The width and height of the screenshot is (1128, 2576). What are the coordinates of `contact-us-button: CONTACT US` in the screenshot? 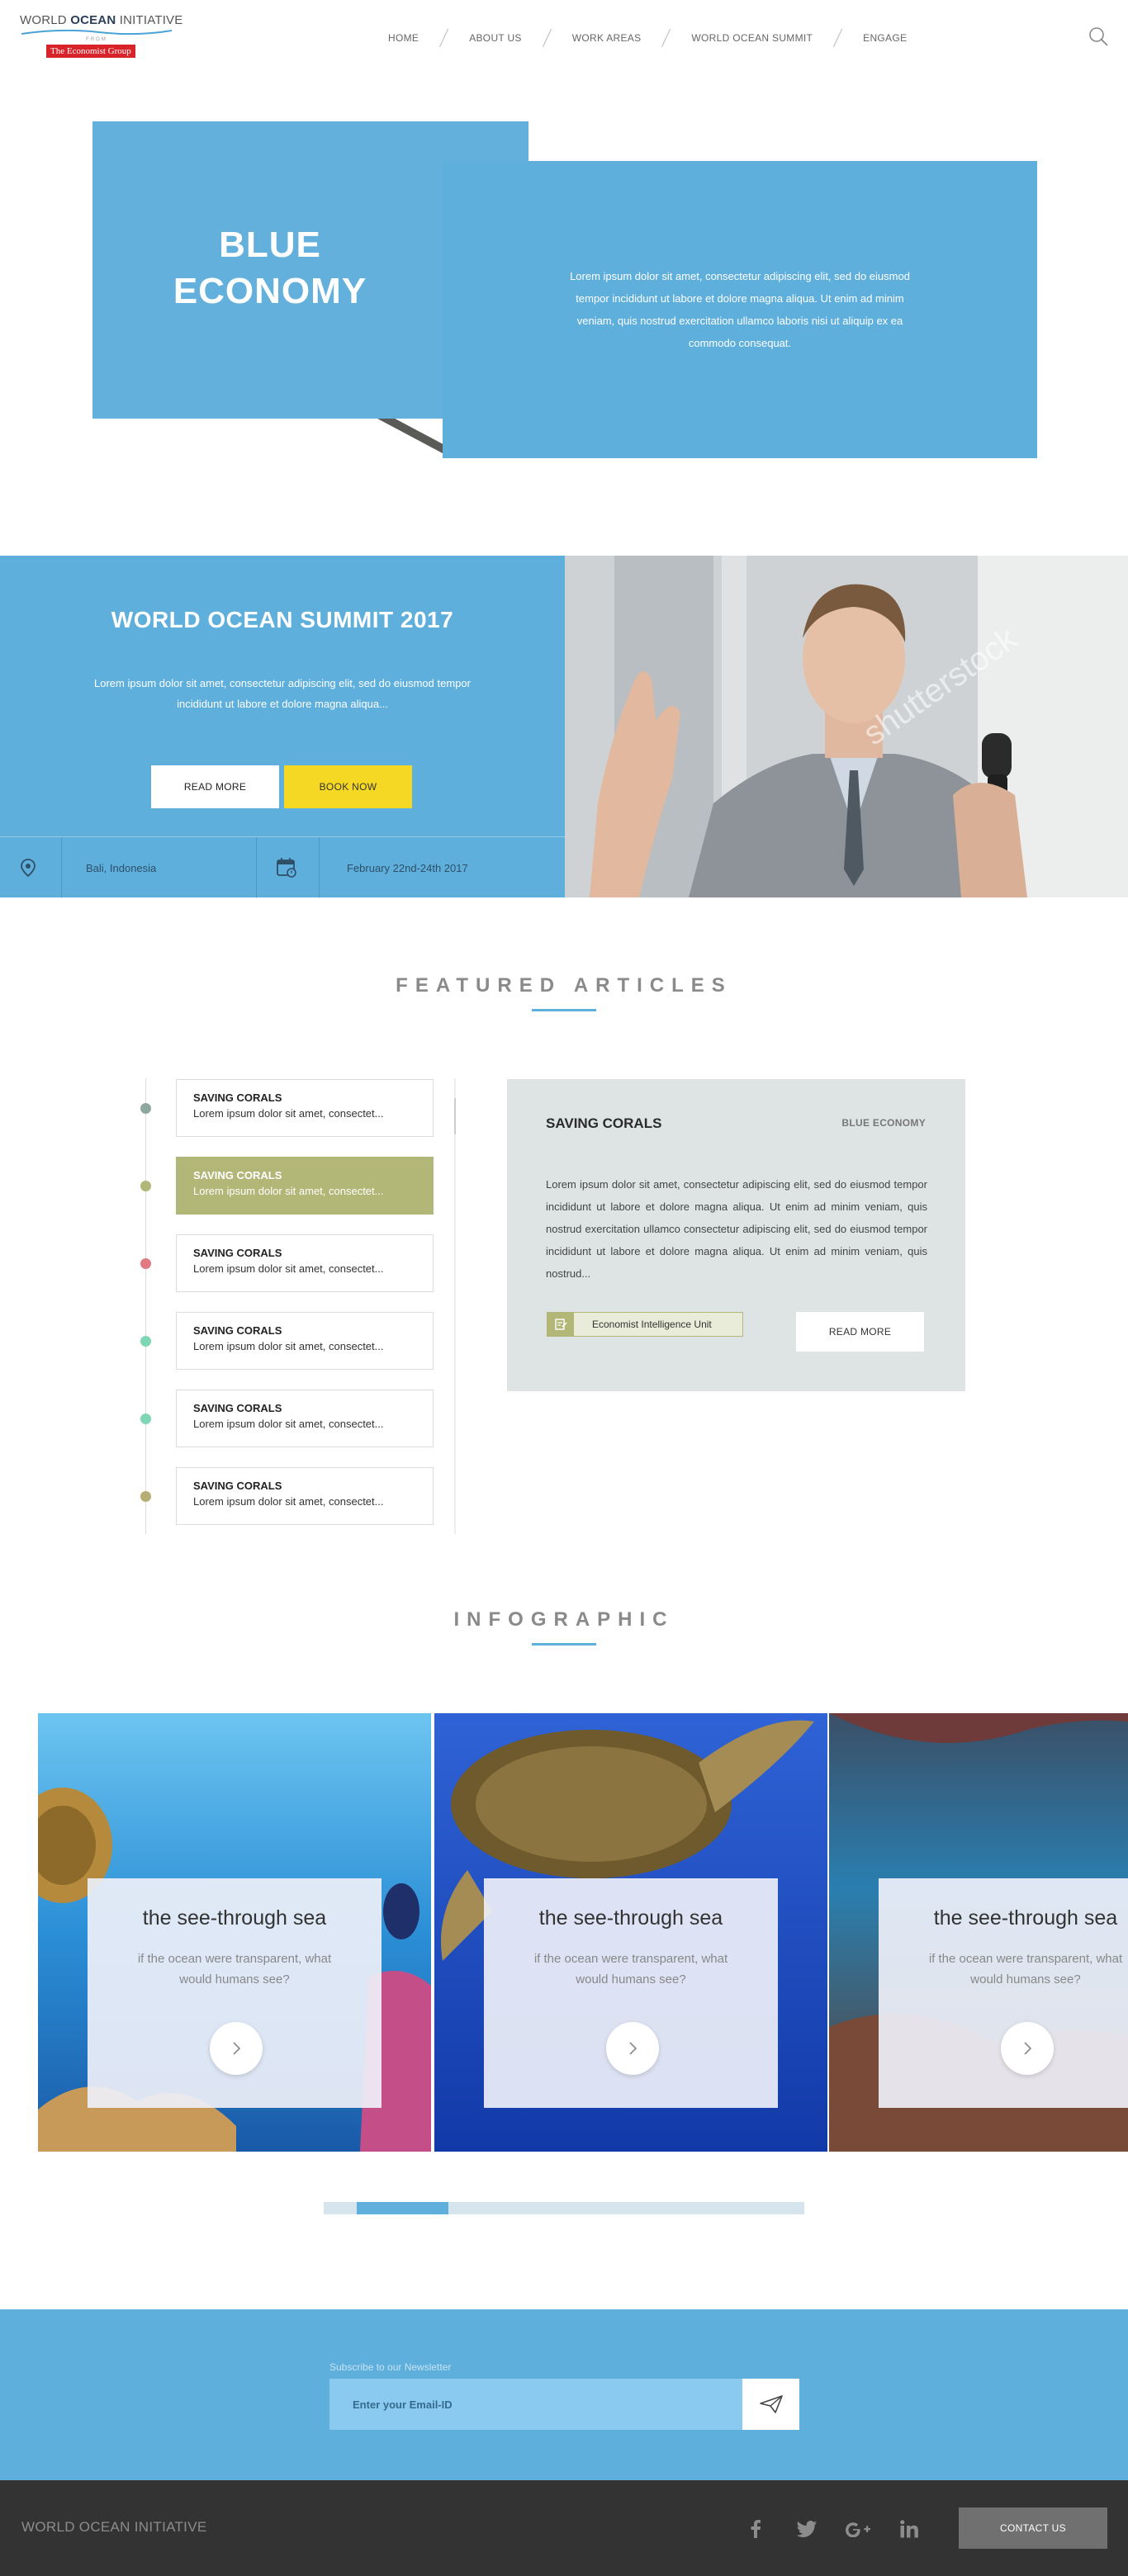 It's located at (1033, 2528).